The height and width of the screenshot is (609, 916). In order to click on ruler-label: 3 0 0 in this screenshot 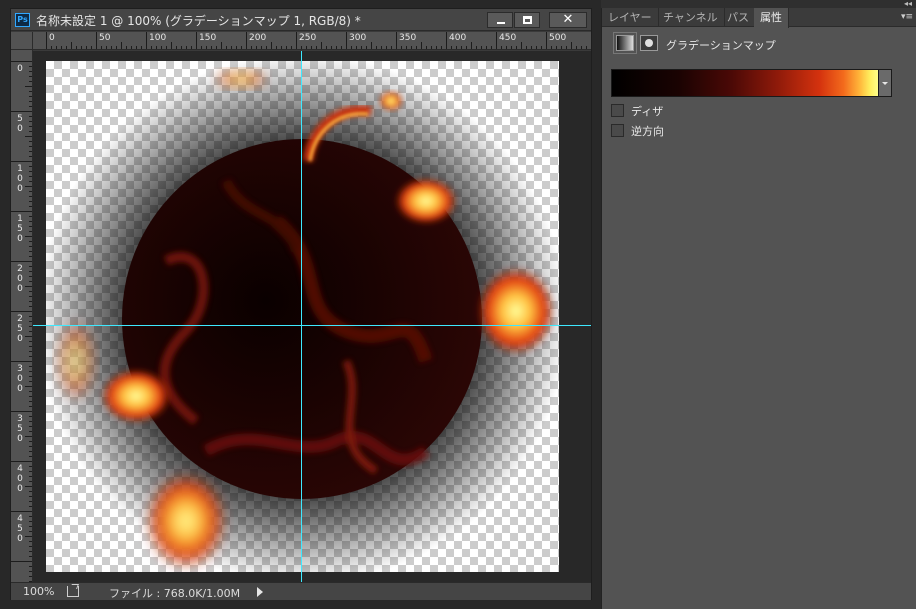, I will do `click(20, 379)`.